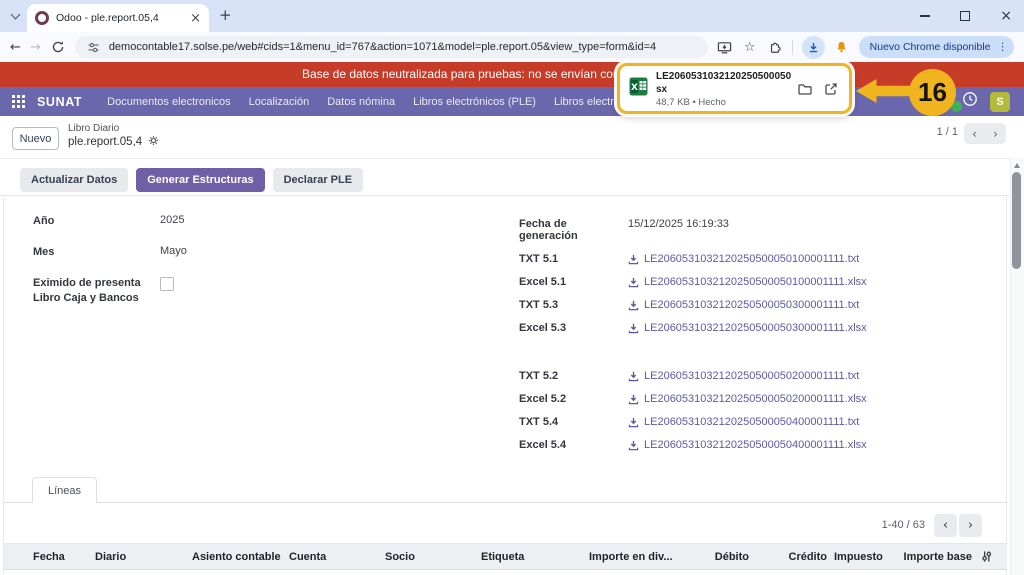 The width and height of the screenshot is (1024, 575). Describe the element at coordinates (813, 47) in the screenshot. I see `downloads-icon` at that location.